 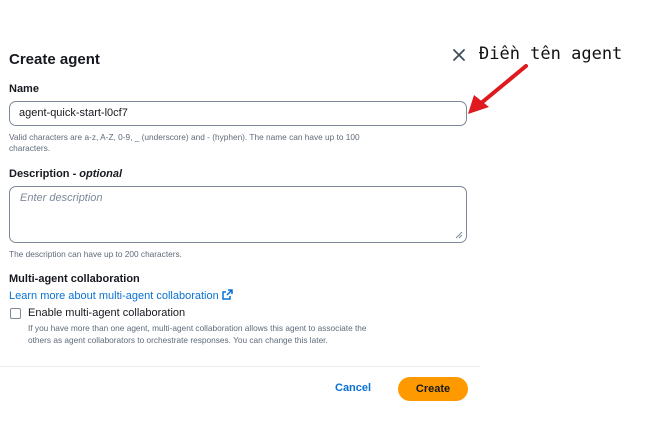 I want to click on name-hint-line: characters., so click(x=30, y=148).